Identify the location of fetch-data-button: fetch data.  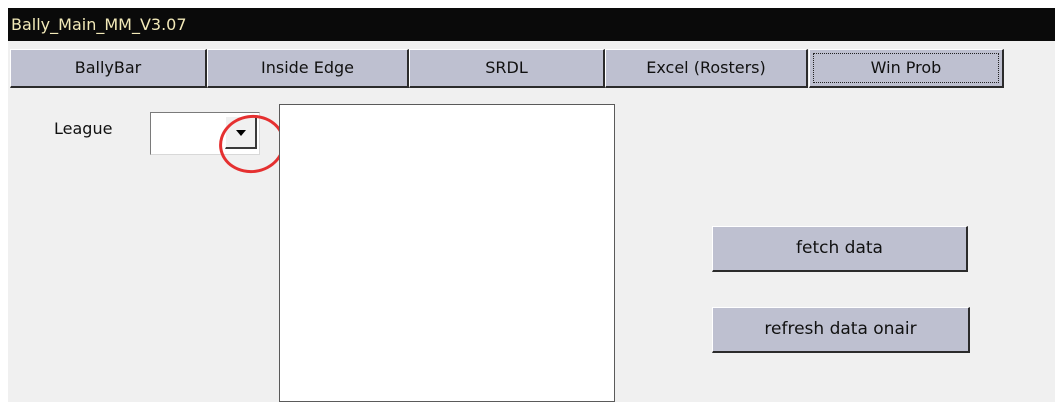
(840, 249).